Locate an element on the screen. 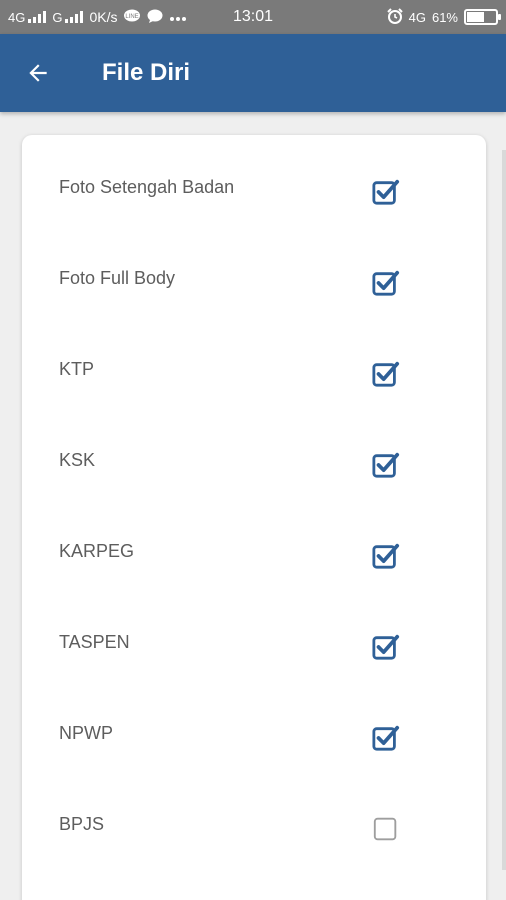 This screenshot has height=900, width=506. line-app-icon: LINE is located at coordinates (132, 17).